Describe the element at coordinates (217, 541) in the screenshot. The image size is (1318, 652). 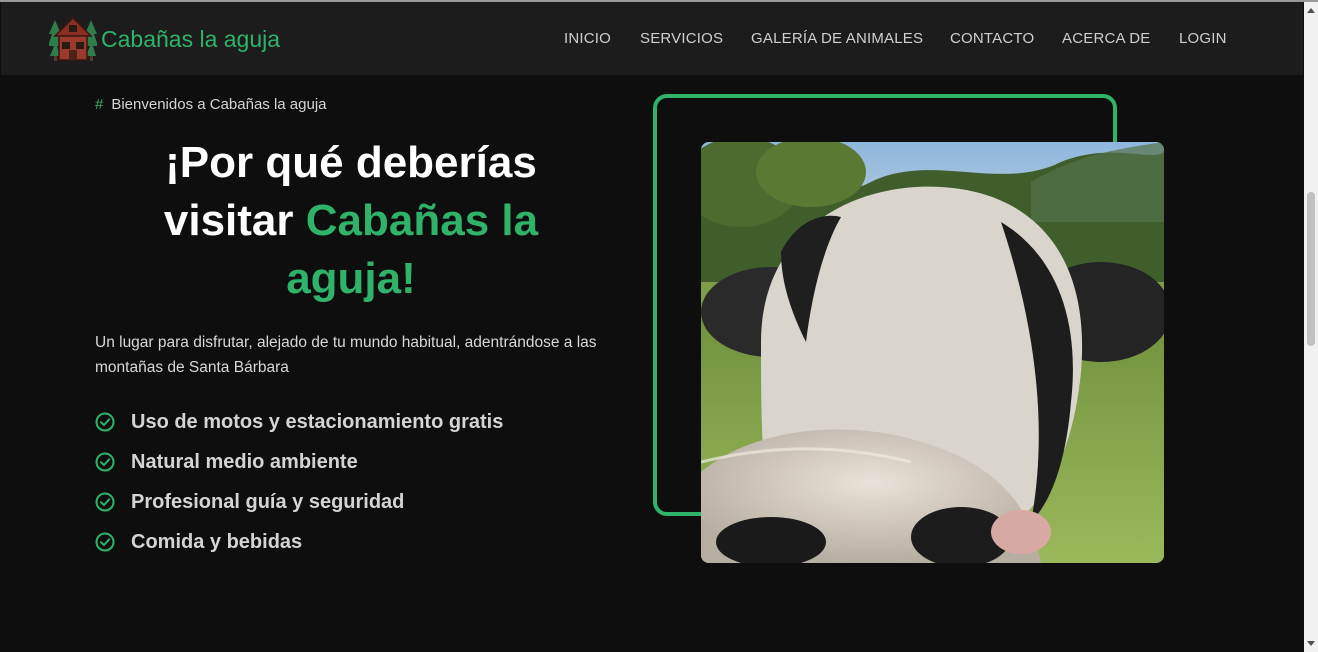
I see `feature-label: Comida y bebidas` at that location.